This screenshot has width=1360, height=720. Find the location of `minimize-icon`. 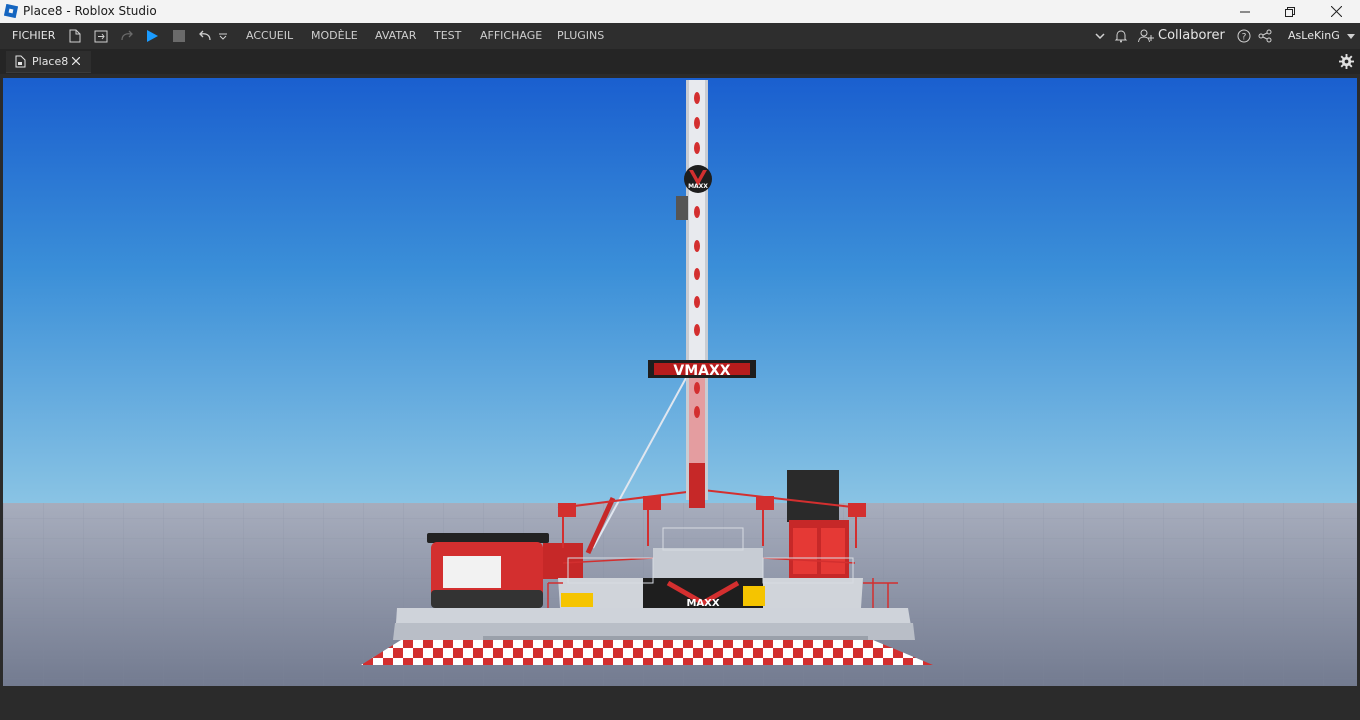

minimize-icon is located at coordinates (1245, 11).